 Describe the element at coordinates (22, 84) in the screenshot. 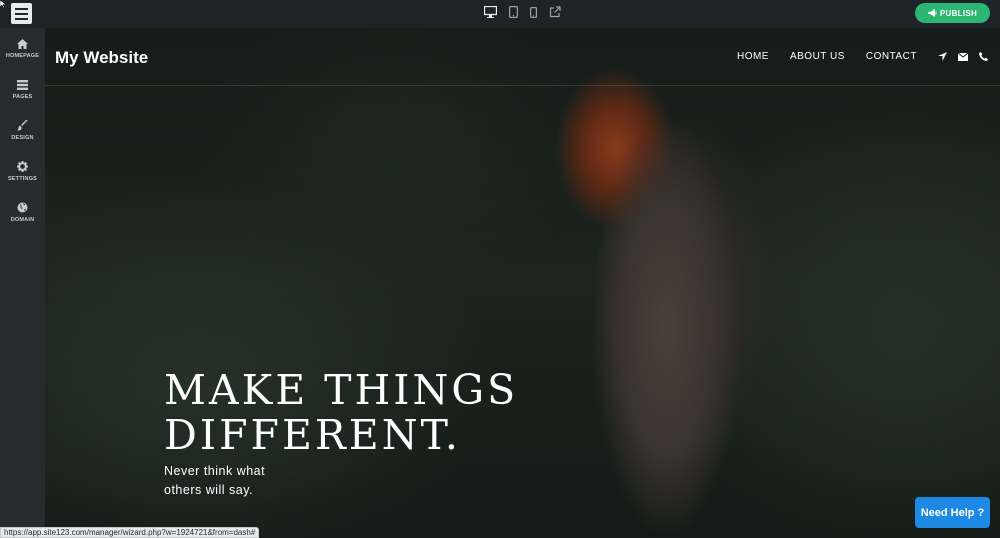

I see `pages-icon` at that location.